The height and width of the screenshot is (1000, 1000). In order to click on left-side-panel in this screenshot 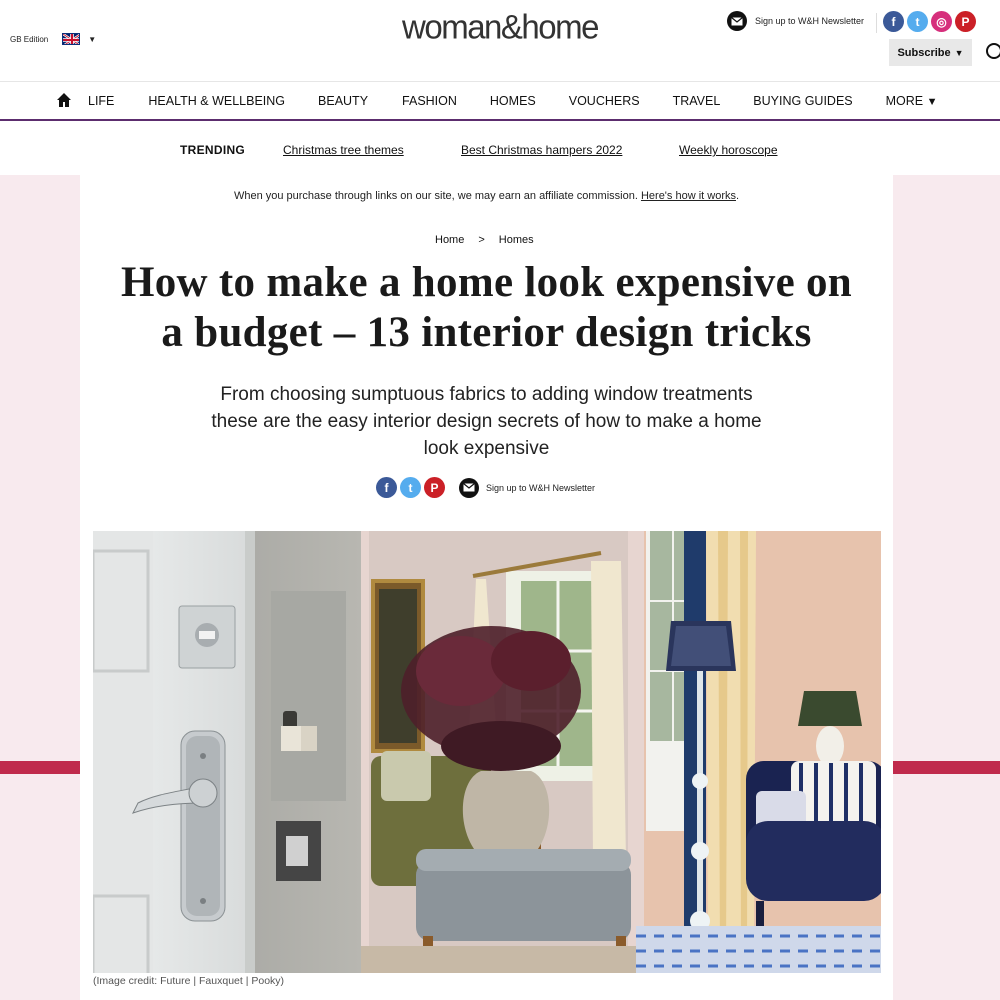, I will do `click(40, 587)`.